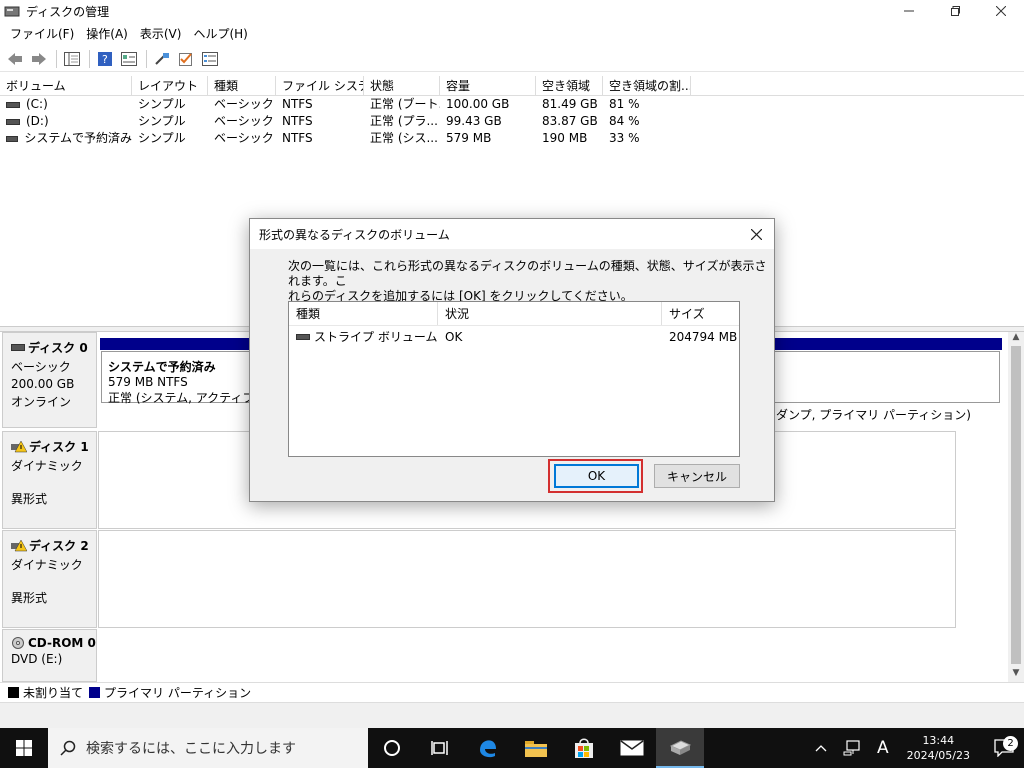 Image resolution: width=1024 pixels, height=768 pixels. Describe the element at coordinates (469, 138) in the screenshot. I see `volume-capacity: 579 MB` at that location.